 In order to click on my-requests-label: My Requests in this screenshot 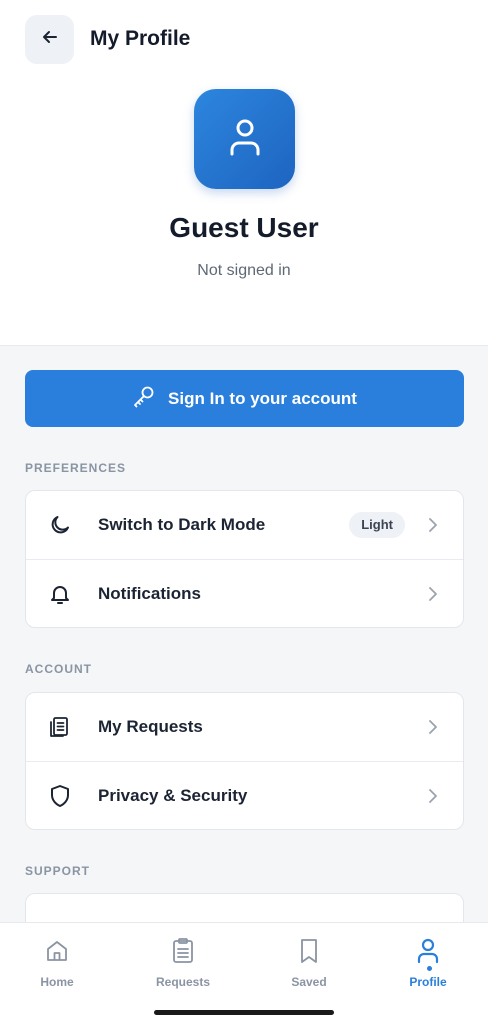, I will do `click(150, 726)`.